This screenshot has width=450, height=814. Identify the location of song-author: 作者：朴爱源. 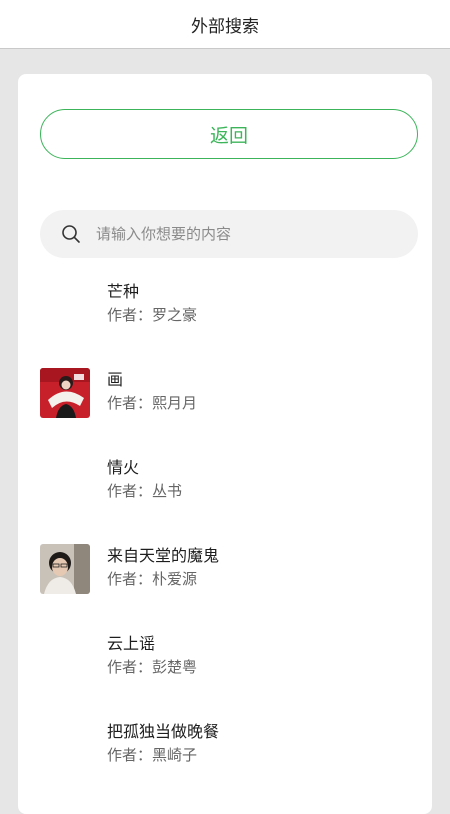
(152, 579).